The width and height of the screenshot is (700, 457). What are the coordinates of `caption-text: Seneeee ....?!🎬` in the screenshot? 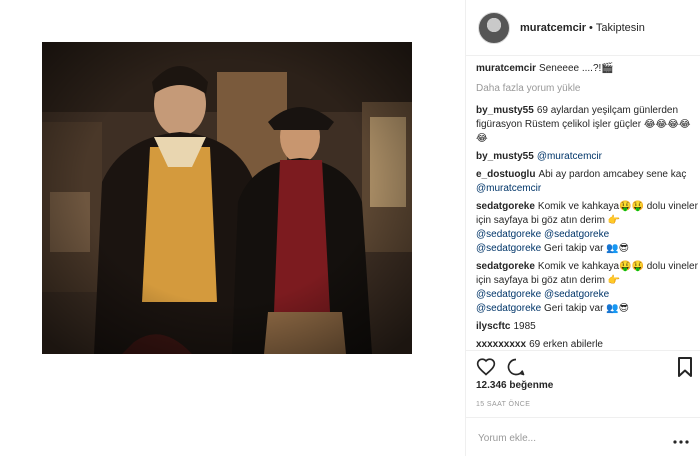 It's located at (576, 68).